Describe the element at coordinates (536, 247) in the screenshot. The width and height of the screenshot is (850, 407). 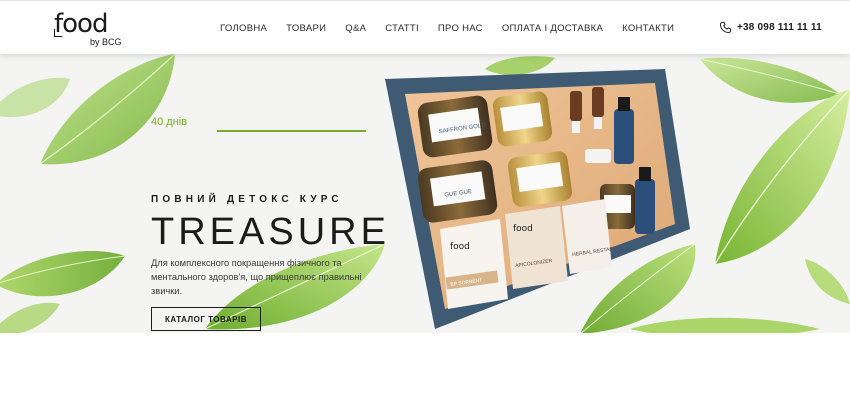
I see `bag-apicolonizer: food APICOLONIZER` at that location.